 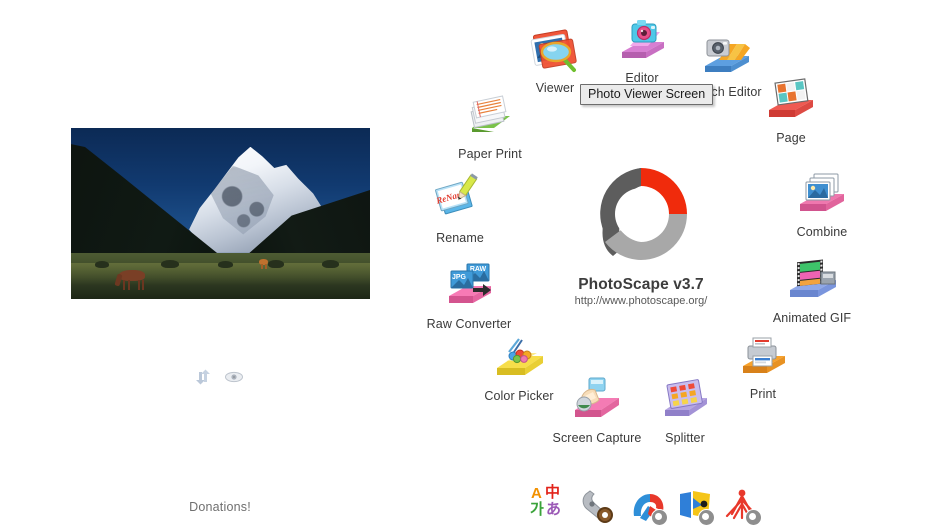 What do you see at coordinates (490, 117) in the screenshot?
I see `paper-print-icon` at bounding box center [490, 117].